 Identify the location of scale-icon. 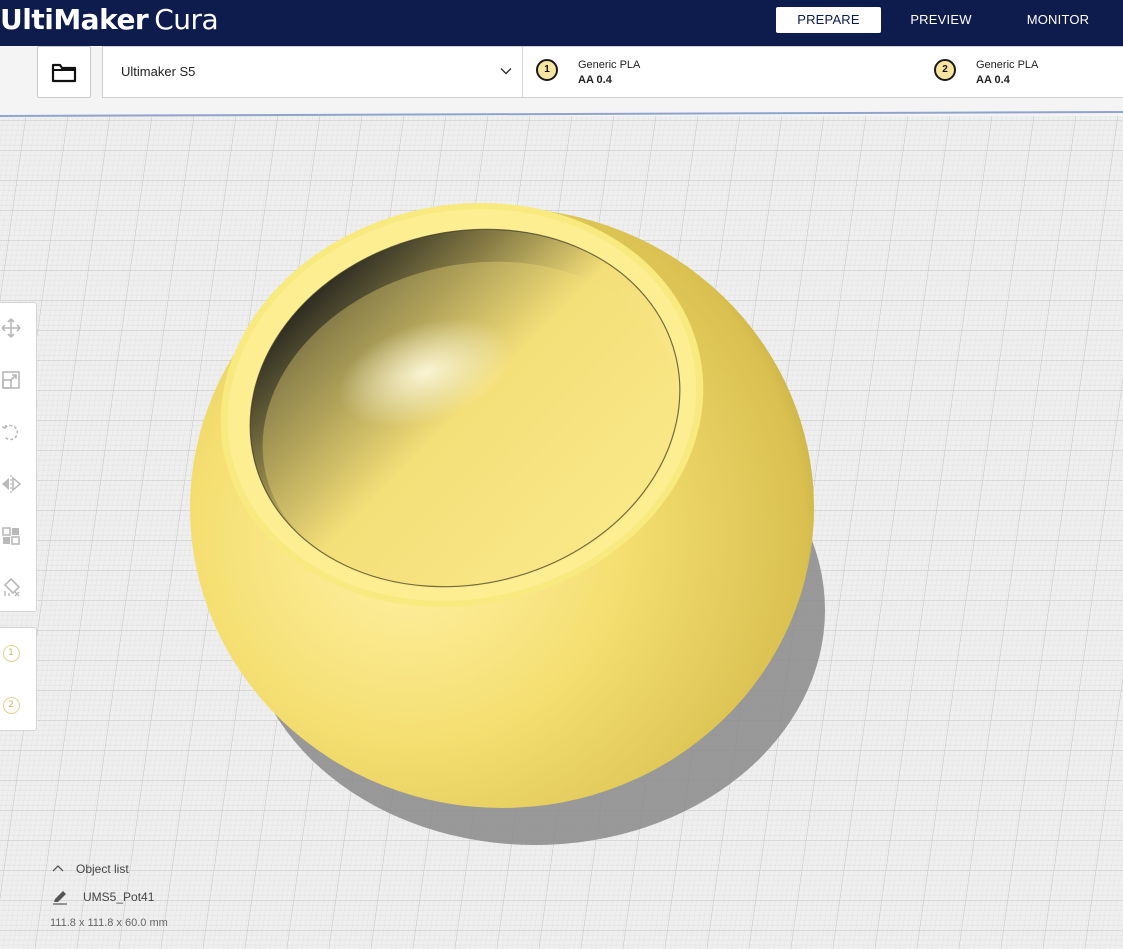
(11, 380).